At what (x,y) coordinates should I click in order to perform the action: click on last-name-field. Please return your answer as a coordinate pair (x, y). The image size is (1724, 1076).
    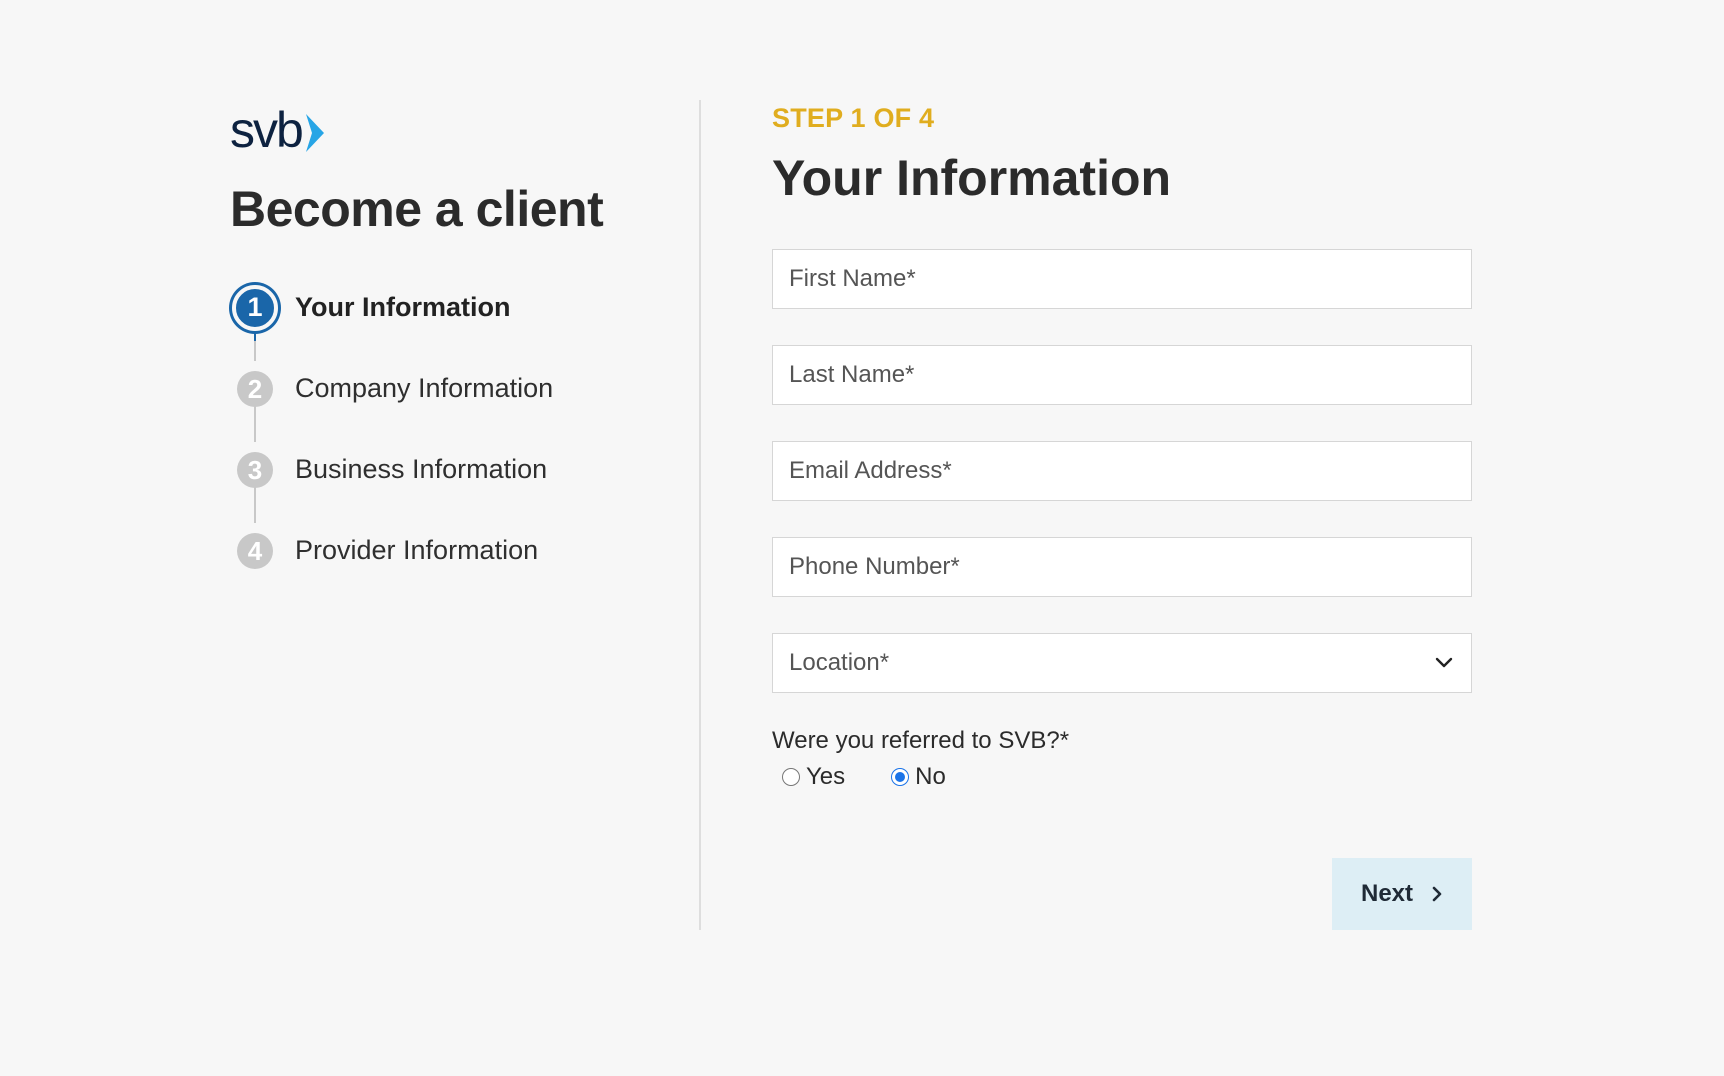
    Looking at the image, I should click on (1122, 375).